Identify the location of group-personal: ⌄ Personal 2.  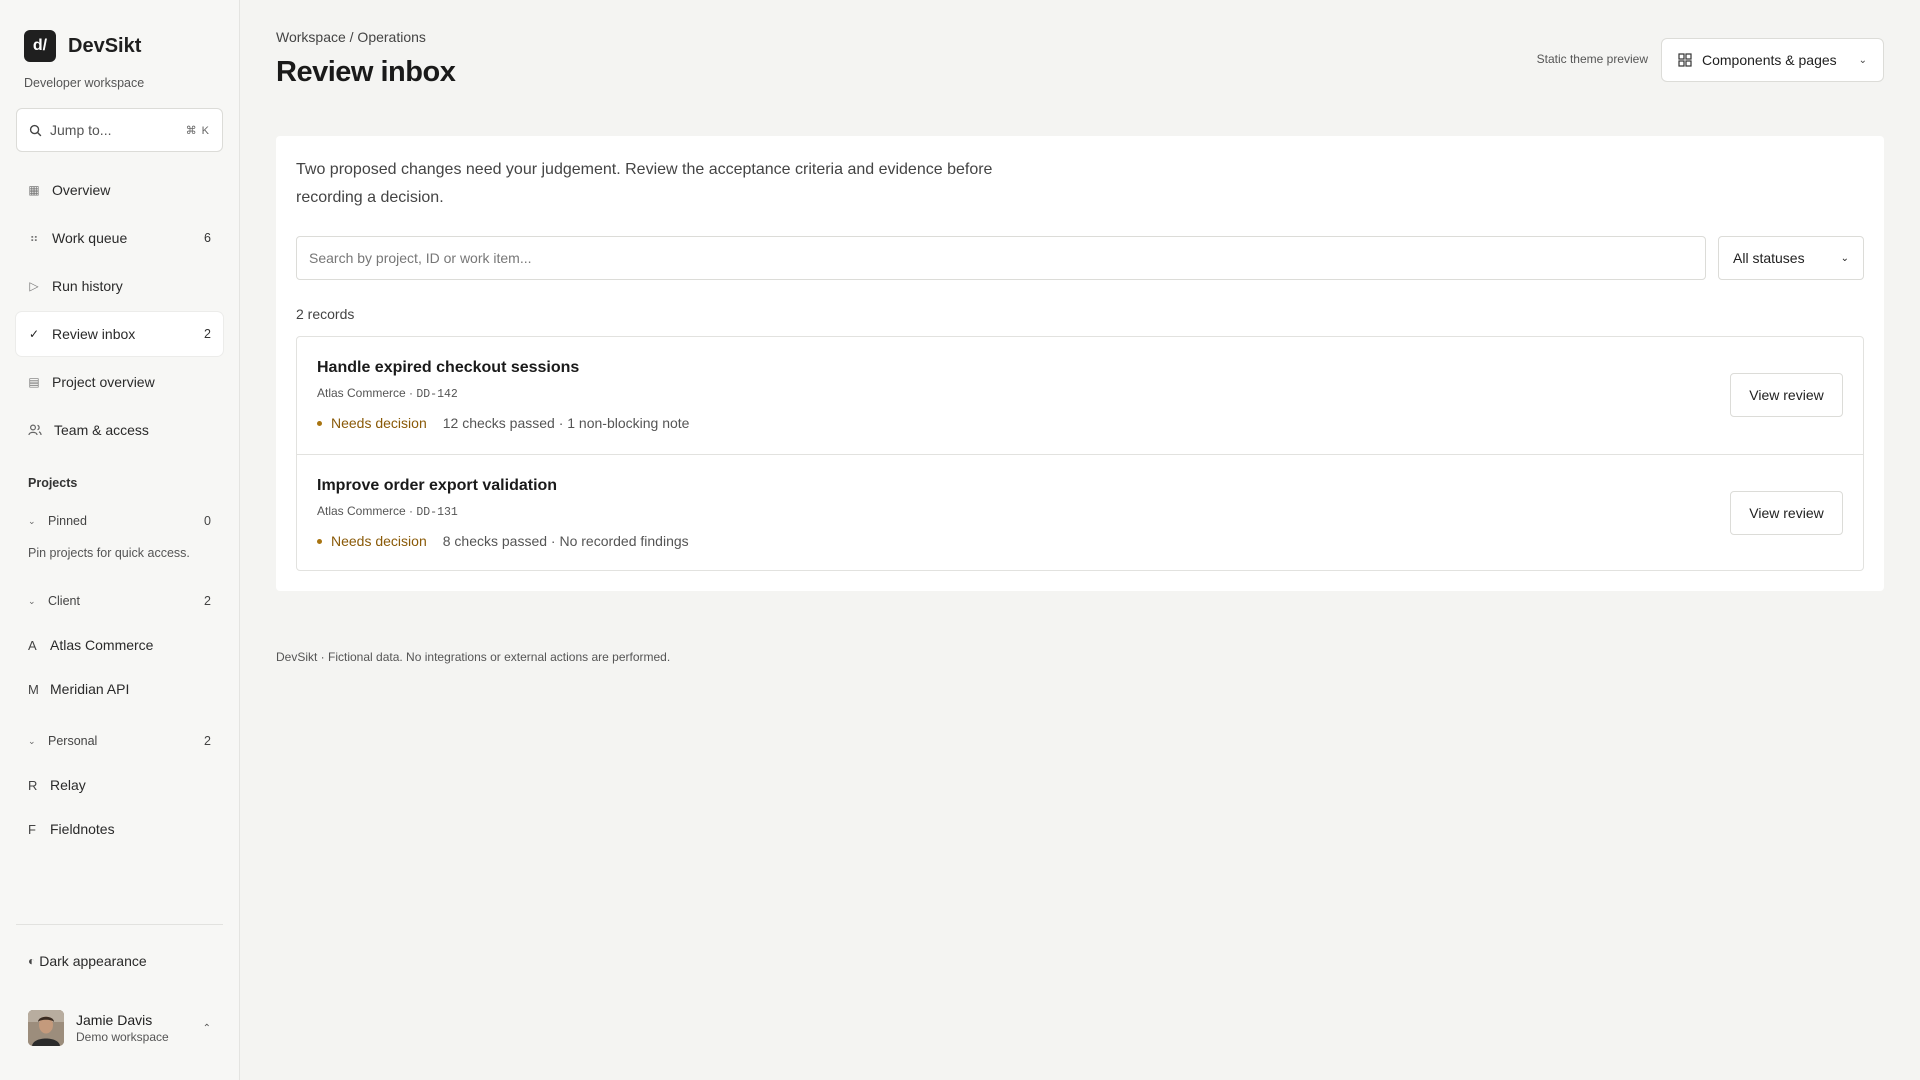
(119, 741).